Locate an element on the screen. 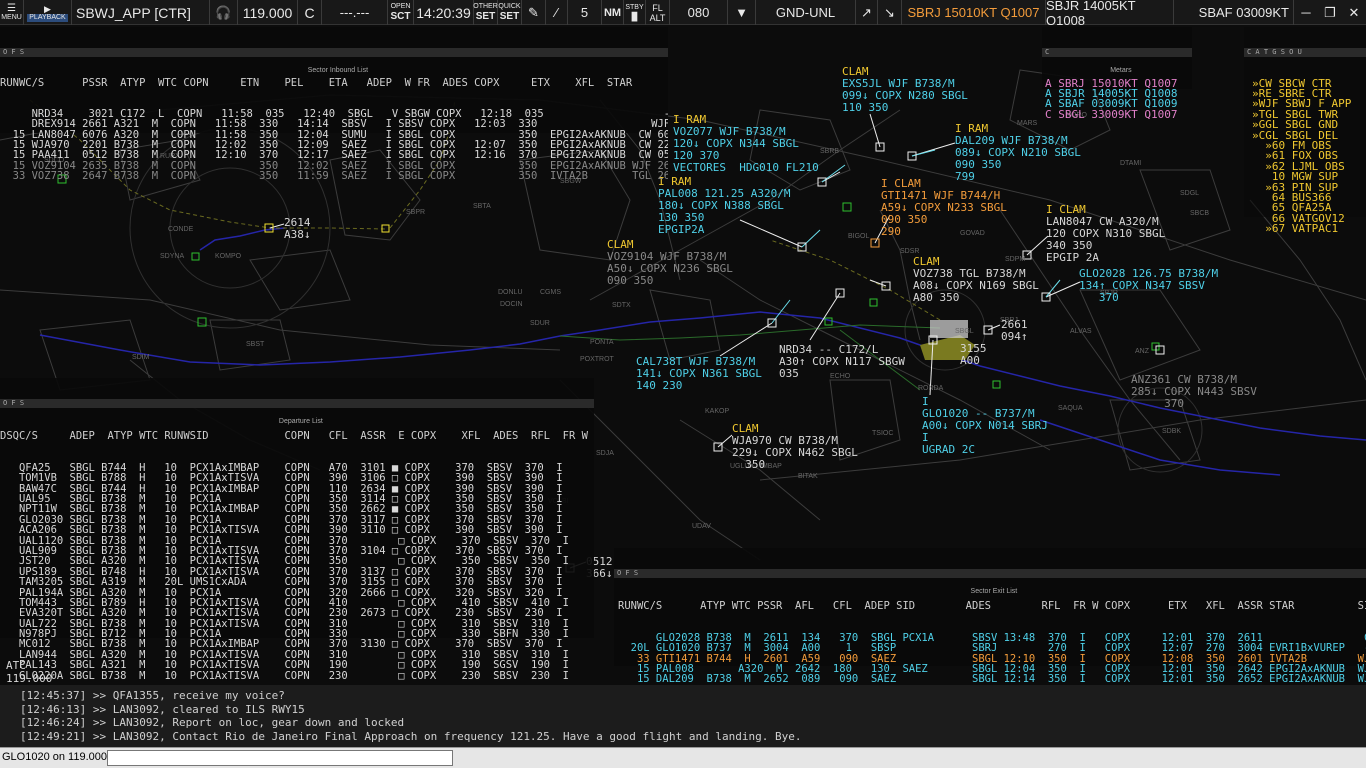 The image size is (1366, 768). quick-set-button: QUICK SET is located at coordinates (510, 12).